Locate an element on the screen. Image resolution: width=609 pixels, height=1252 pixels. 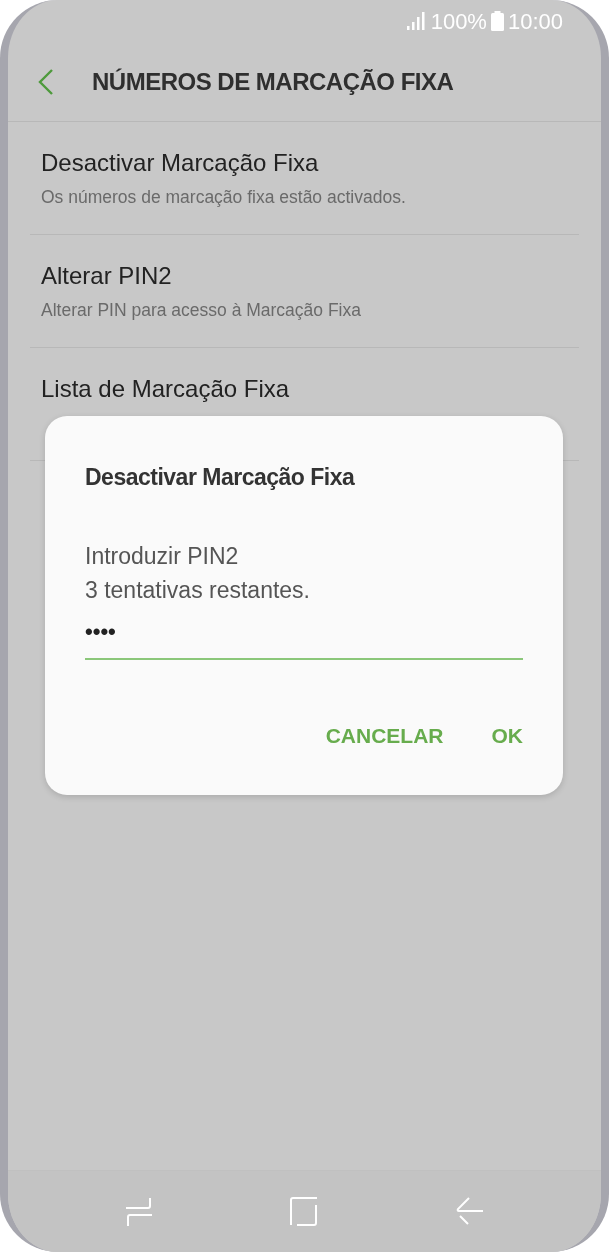
dialog-message: Introduzir PIN2 3 tentativas restantes. is located at coordinates (198, 573).